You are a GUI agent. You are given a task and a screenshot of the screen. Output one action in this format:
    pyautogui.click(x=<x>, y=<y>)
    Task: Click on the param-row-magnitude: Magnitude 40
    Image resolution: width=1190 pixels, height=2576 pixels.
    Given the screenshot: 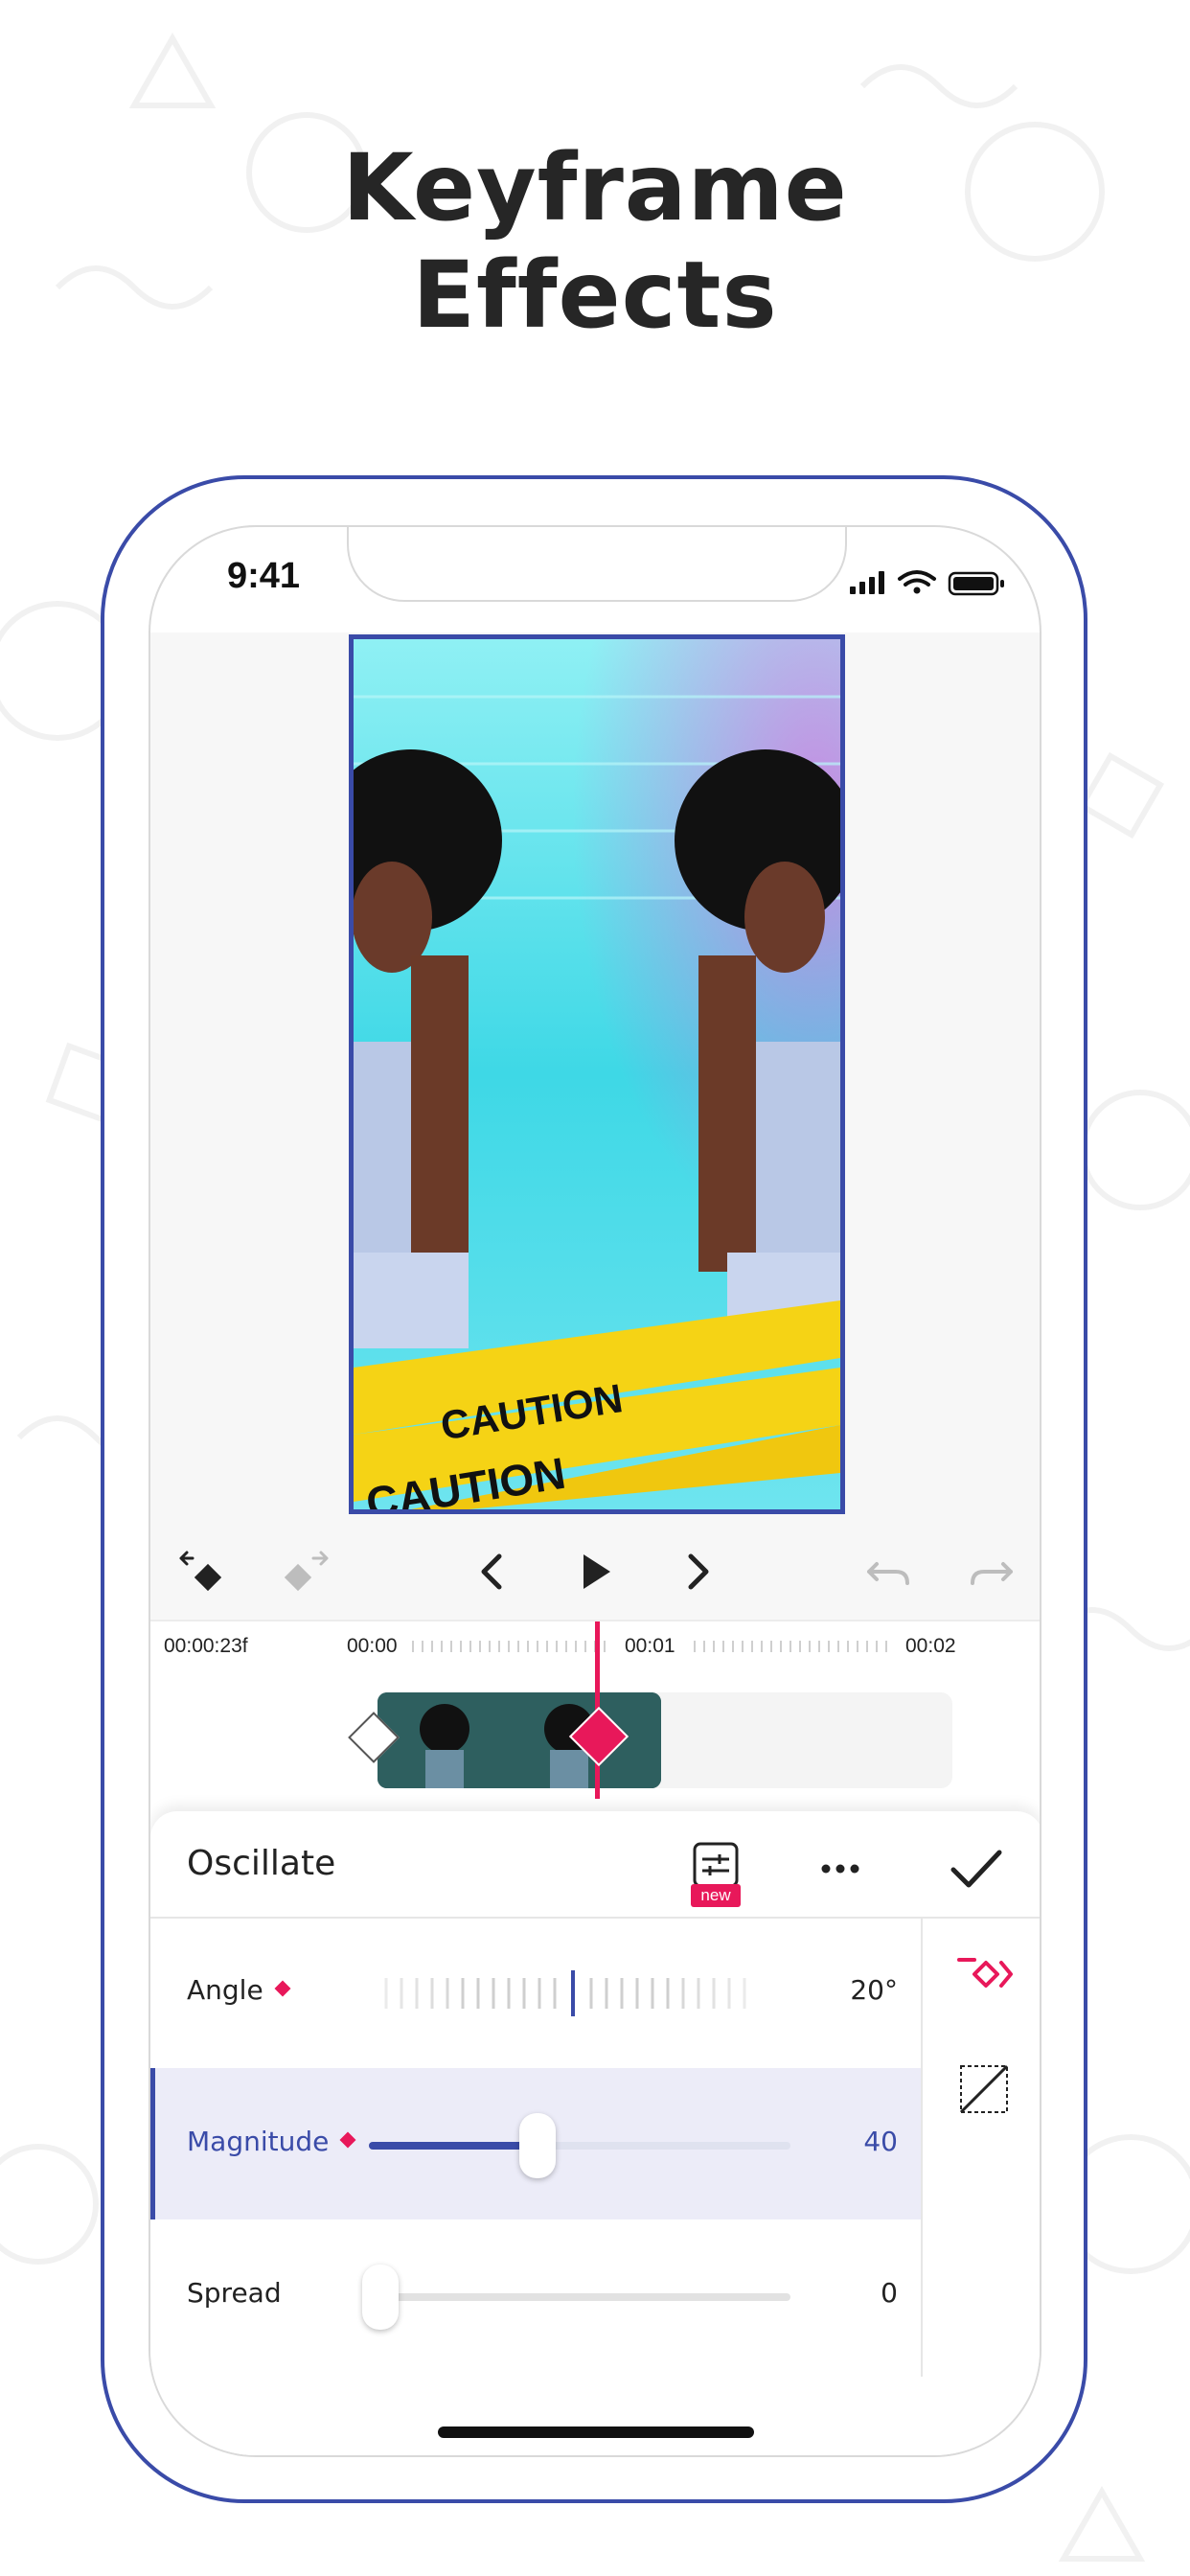 What is the action you would take?
    pyautogui.click(x=536, y=2144)
    